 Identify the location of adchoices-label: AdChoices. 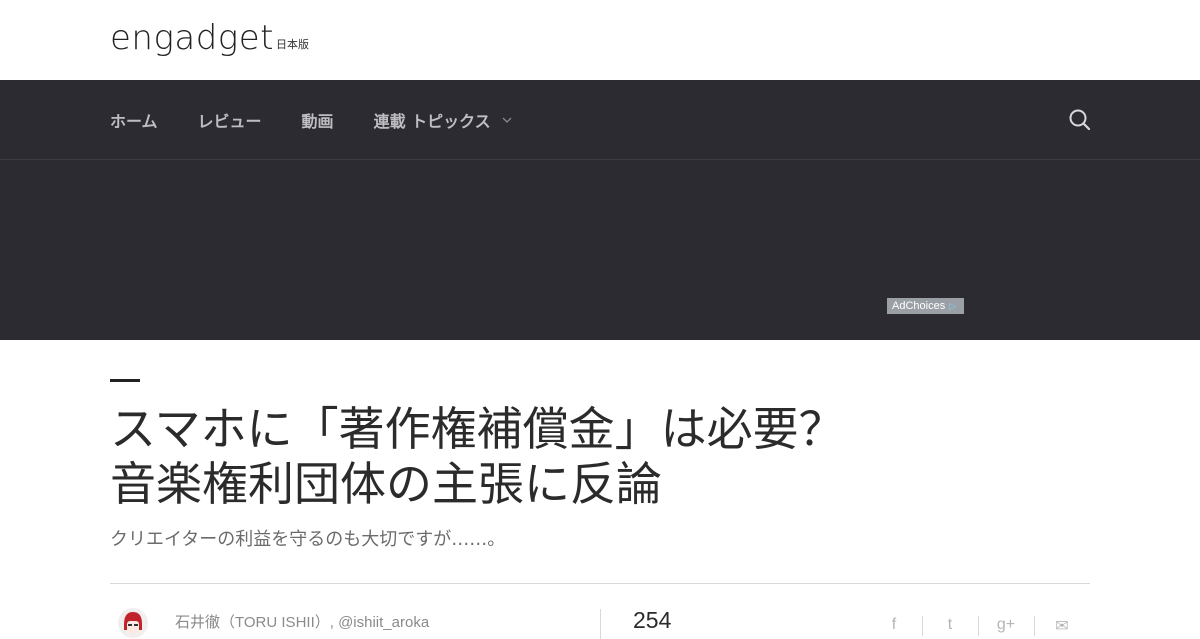
(919, 306).